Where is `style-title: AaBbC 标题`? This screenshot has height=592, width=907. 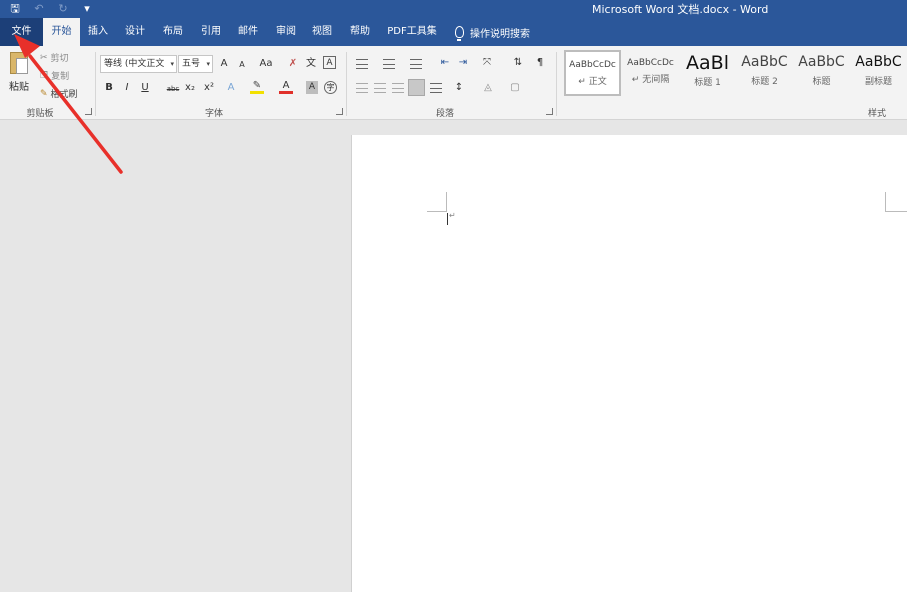
style-title: AaBbC 标题 is located at coordinates (821, 73).